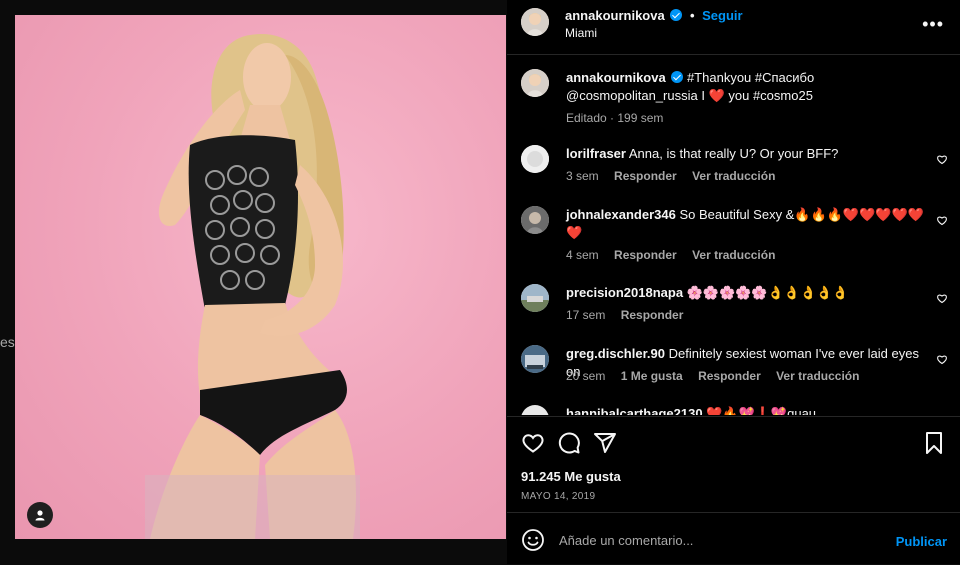 This screenshot has height=565, width=960. I want to click on caption-username: annakournikova, so click(616, 77).